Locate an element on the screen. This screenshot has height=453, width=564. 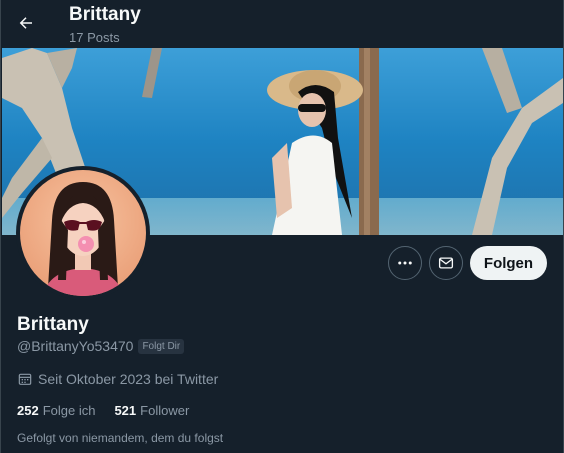
follow-button: Folgen is located at coordinates (508, 263).